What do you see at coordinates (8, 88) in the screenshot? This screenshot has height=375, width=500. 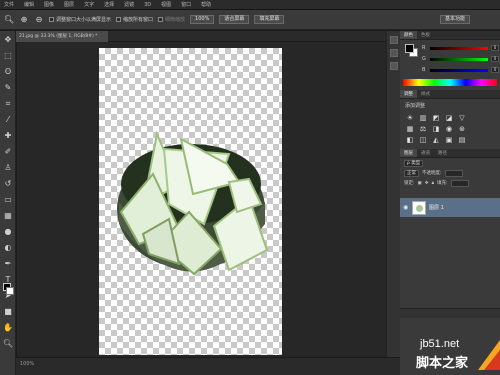 I see `quick-select-tool-icon: ✎` at bounding box center [8, 88].